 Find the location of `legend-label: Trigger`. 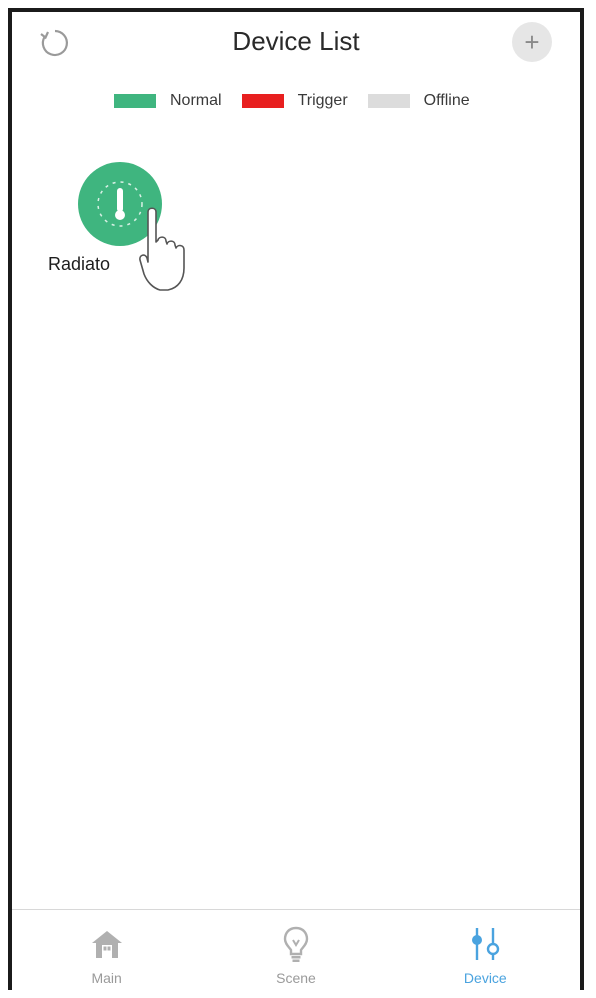

legend-label: Trigger is located at coordinates (322, 100).